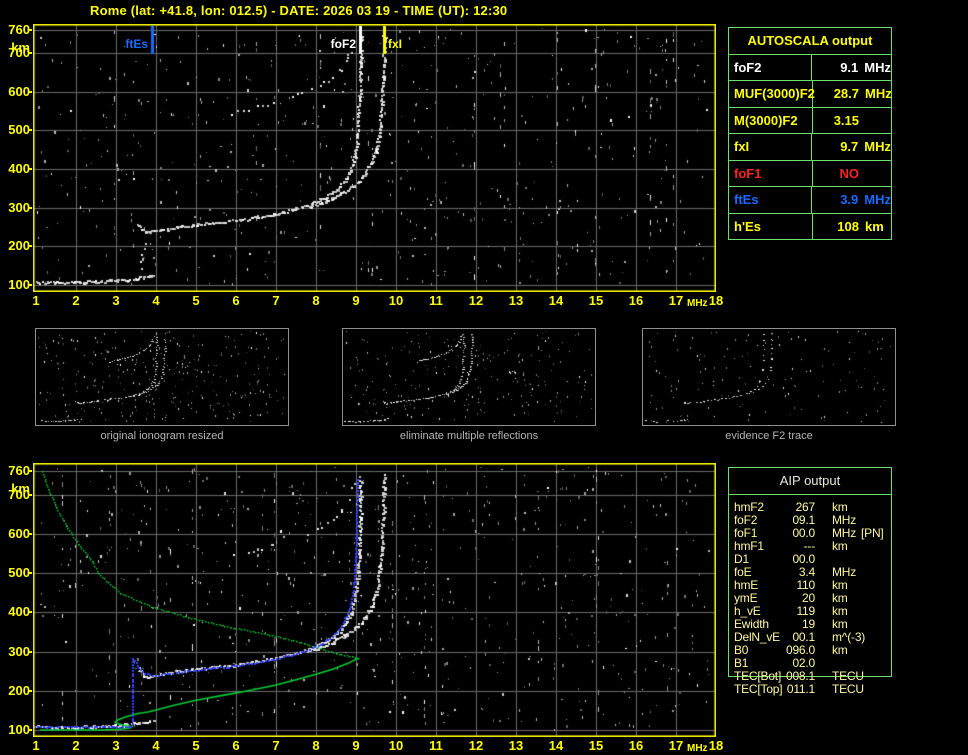 This screenshot has width=968, height=755. I want to click on autoscala-param-value: 3.9 MHz, so click(865, 200).